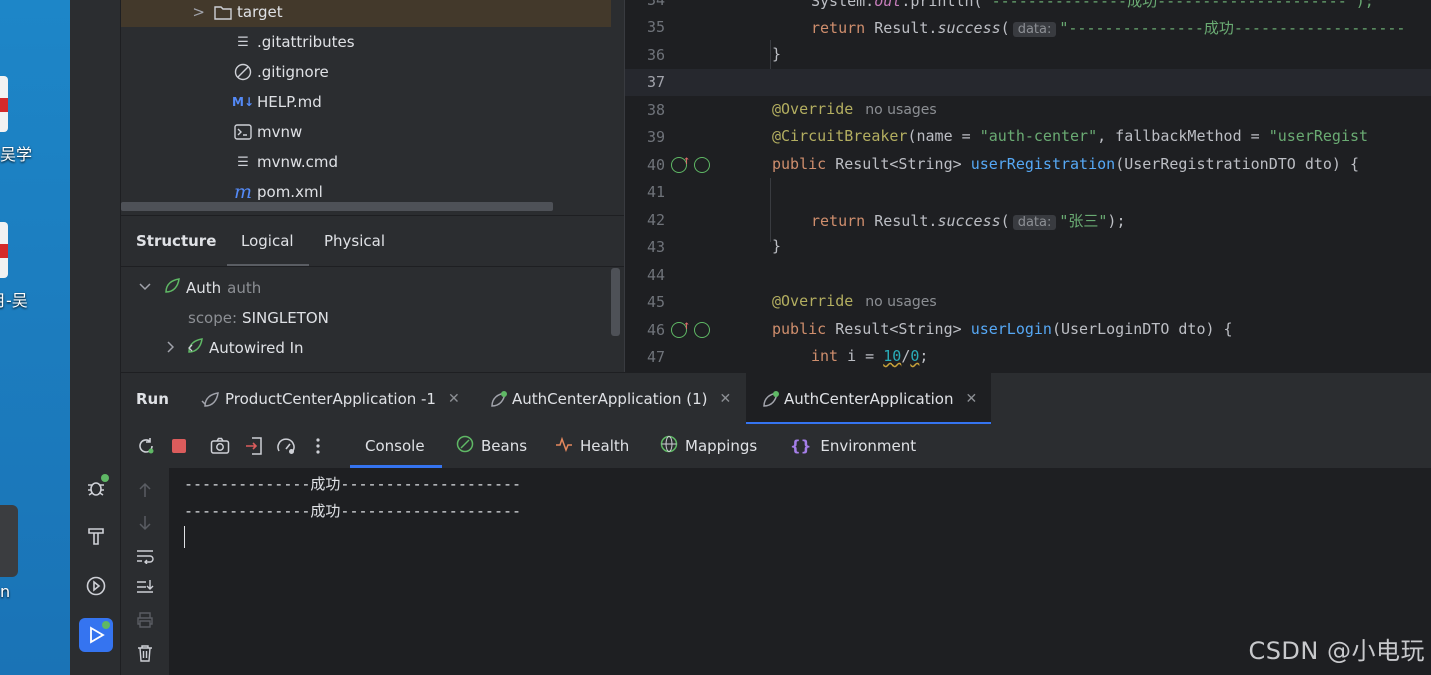  I want to click on build-hammer-icon, so click(96, 536).